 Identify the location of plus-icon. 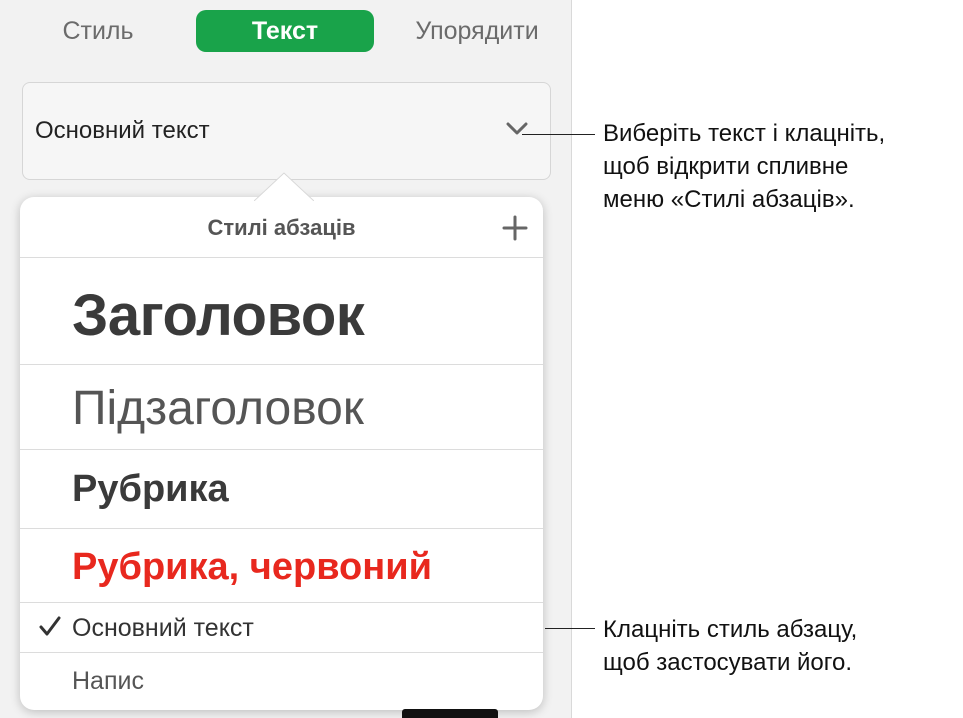
(515, 228).